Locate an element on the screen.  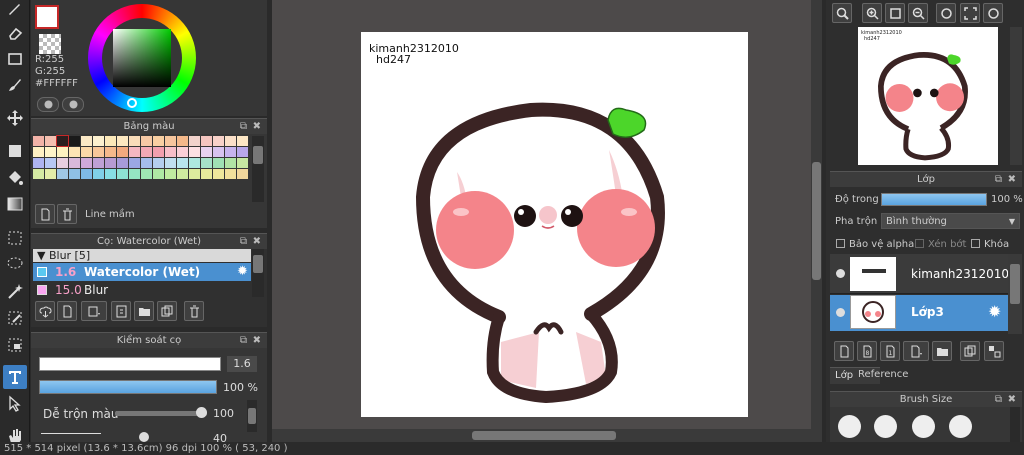
brush-duplicate-button is located at coordinates (167, 311).